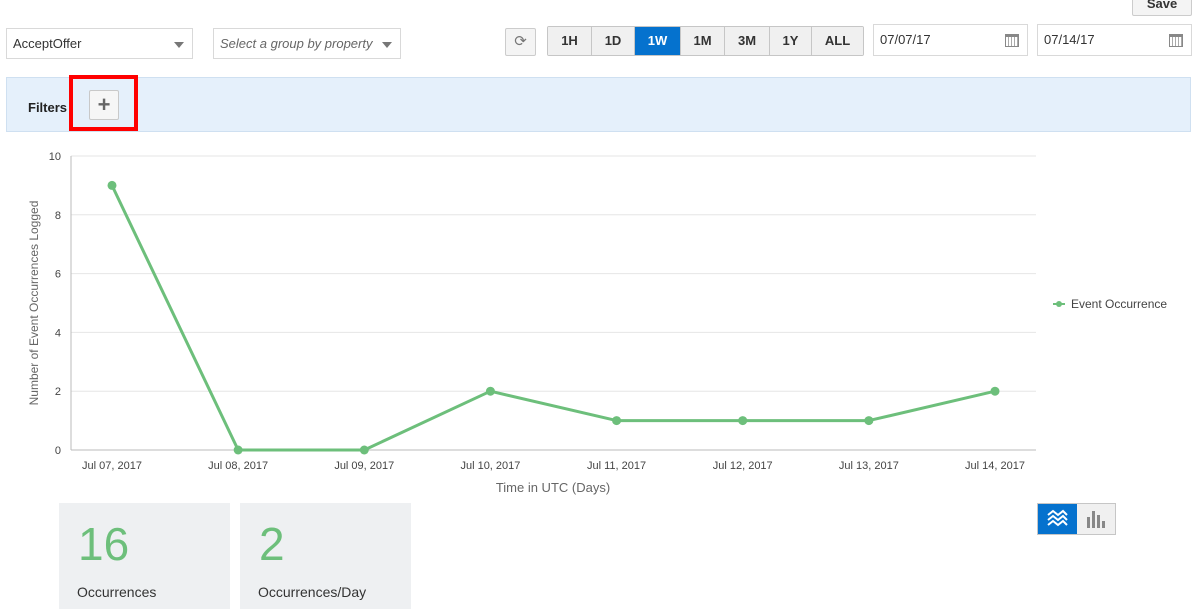 Image resolution: width=1204 pixels, height=609 pixels. I want to click on y-axis-label: Number of Event Occurrences Logged, so click(34, 303).